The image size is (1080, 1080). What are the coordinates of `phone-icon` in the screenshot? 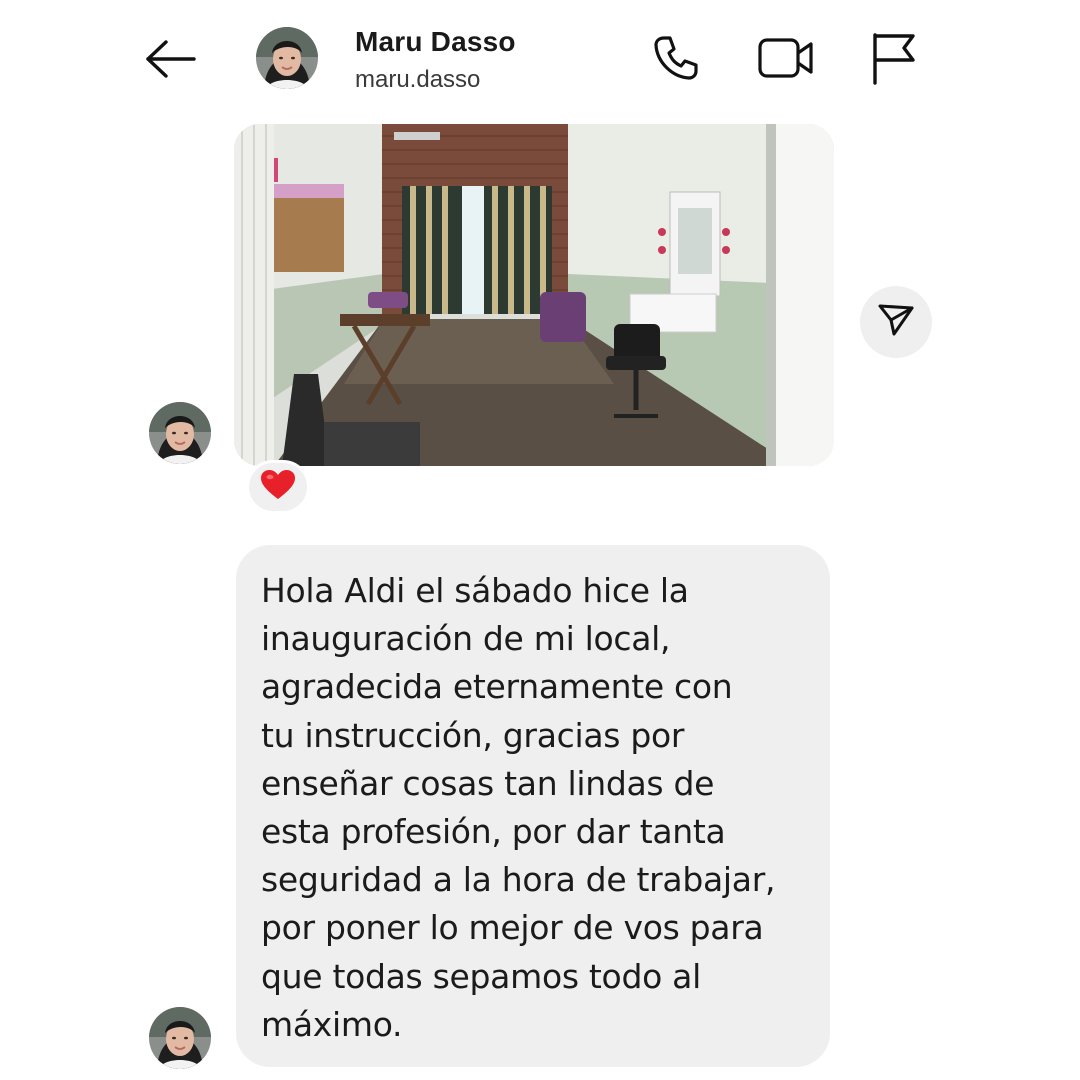 It's located at (676, 60).